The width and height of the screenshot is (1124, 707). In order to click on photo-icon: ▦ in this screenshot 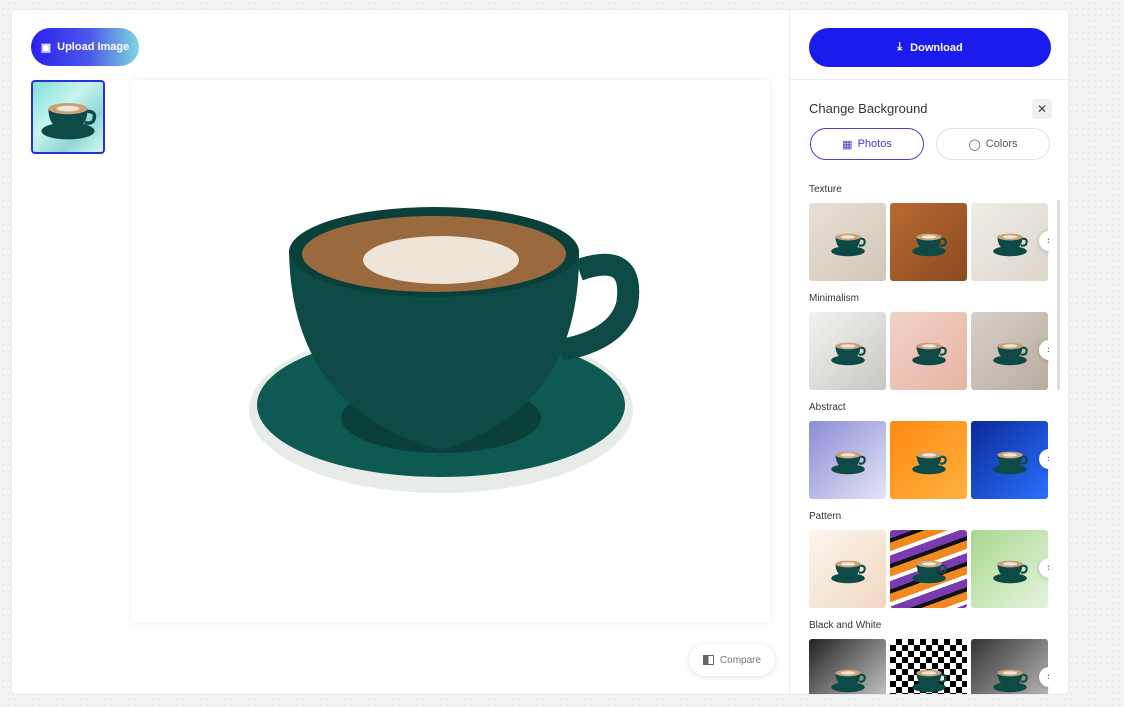, I will do `click(847, 144)`.